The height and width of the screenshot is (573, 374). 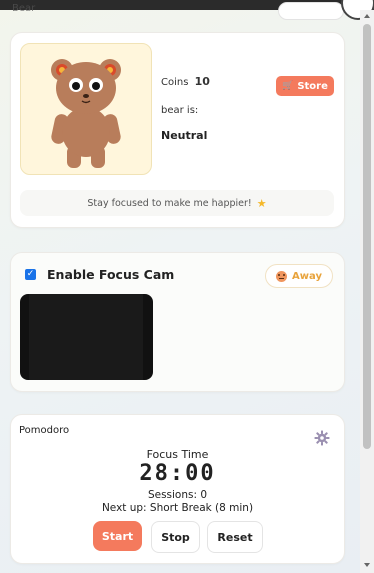 What do you see at coordinates (177, 508) in the screenshot?
I see `next-up-text: Next up: Short Break (8 min)` at bounding box center [177, 508].